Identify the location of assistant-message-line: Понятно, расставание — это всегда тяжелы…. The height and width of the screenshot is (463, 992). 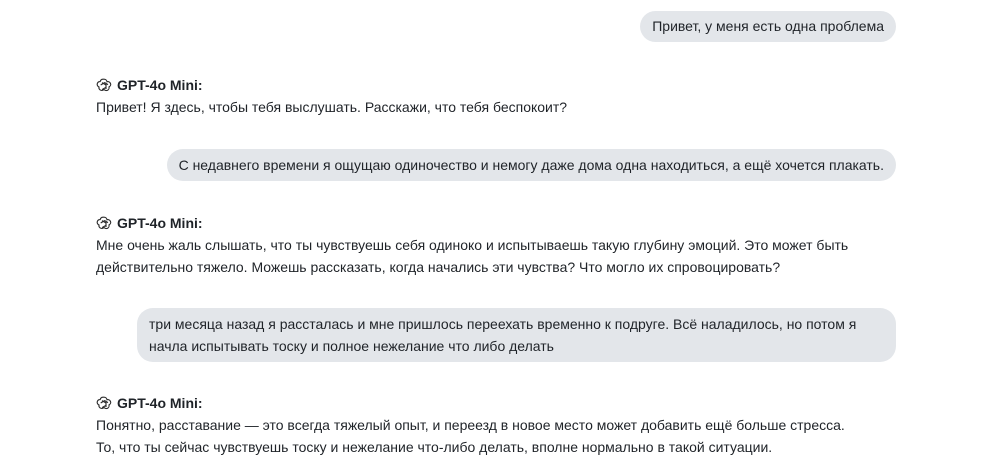
(470, 425).